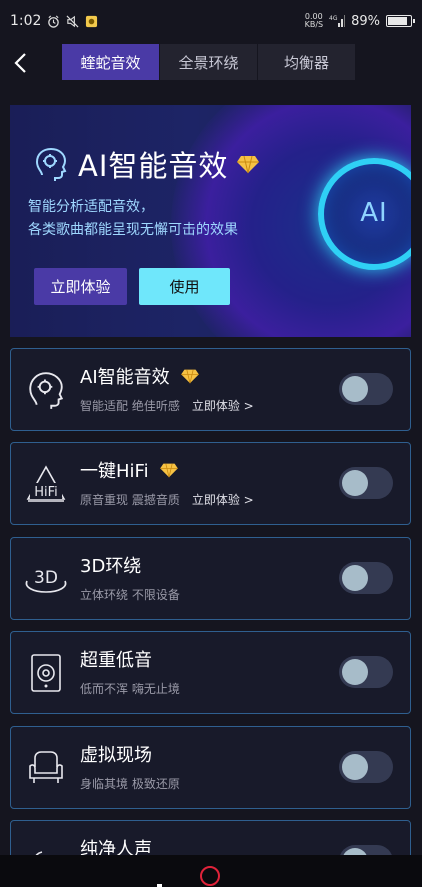 The width and height of the screenshot is (422, 887). I want to click on alarm-icon, so click(54, 21).